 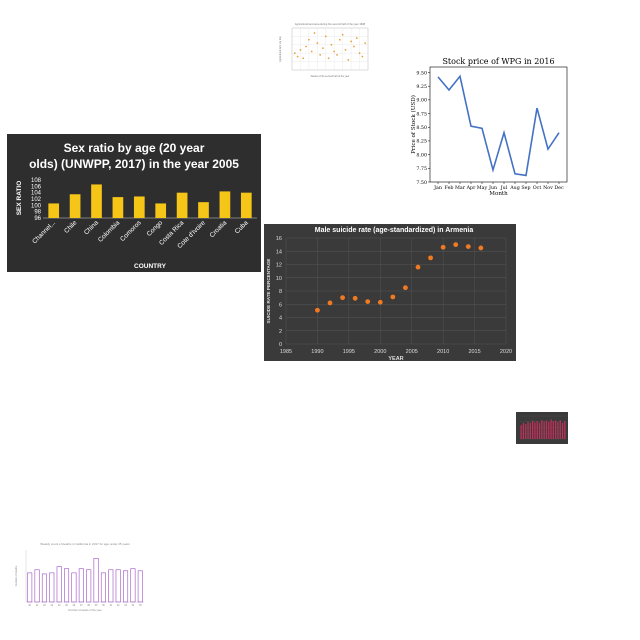 What do you see at coordinates (59, 605) in the screenshot?
I see `x-tick-label: 24` at bounding box center [59, 605].